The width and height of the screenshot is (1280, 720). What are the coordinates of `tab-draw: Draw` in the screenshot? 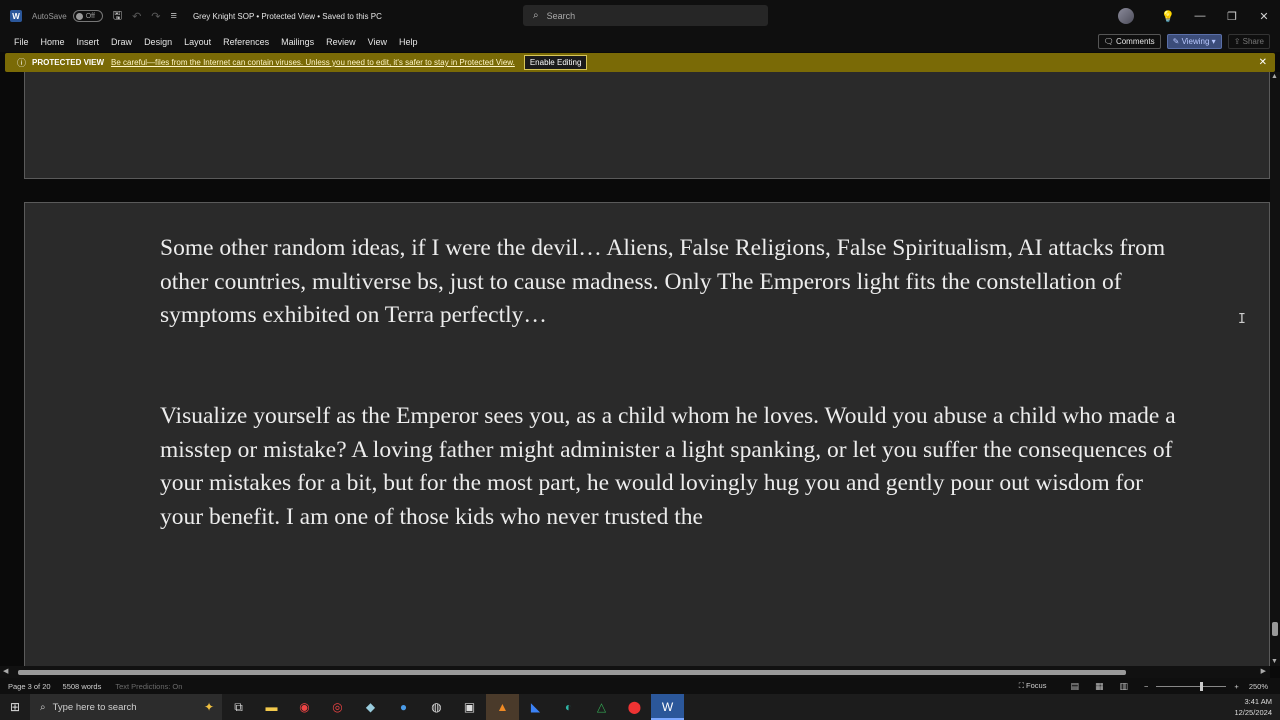 It's located at (121, 42).